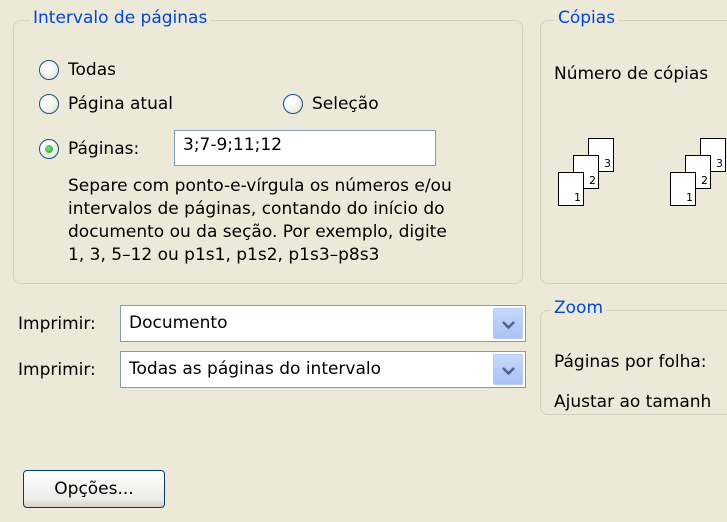 The height and width of the screenshot is (522, 727). Describe the element at coordinates (345, 104) in the screenshot. I see `radio-selection-label: Seleção` at that location.